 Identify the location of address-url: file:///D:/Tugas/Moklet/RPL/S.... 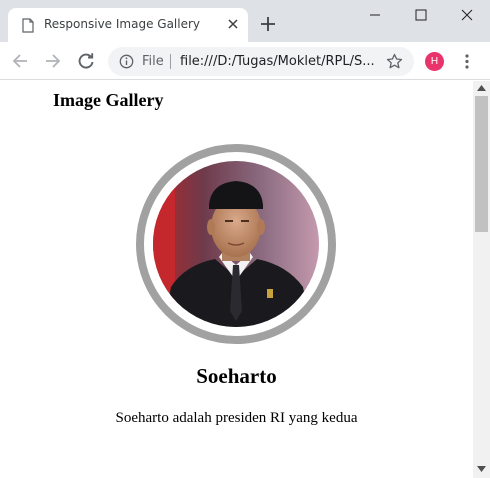
(277, 61).